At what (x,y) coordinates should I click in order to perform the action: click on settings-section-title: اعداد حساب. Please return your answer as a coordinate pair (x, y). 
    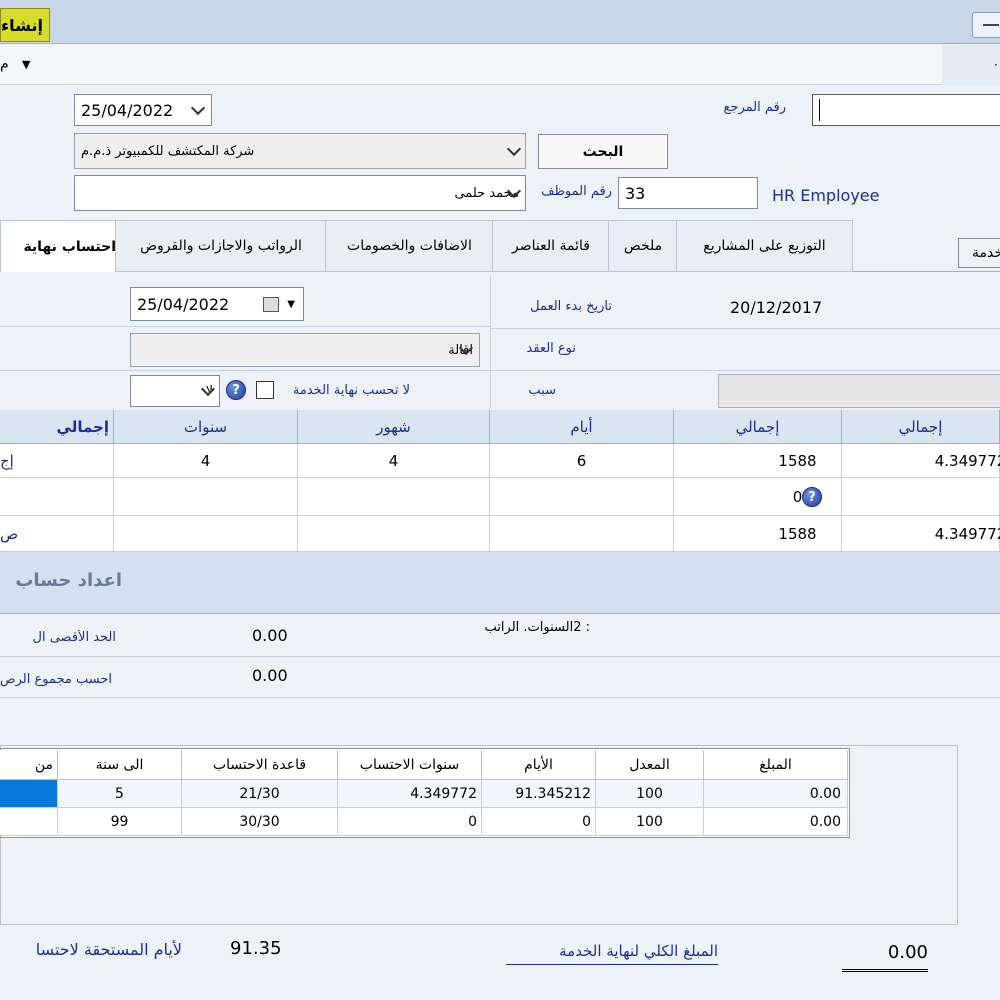
    Looking at the image, I should click on (68, 580).